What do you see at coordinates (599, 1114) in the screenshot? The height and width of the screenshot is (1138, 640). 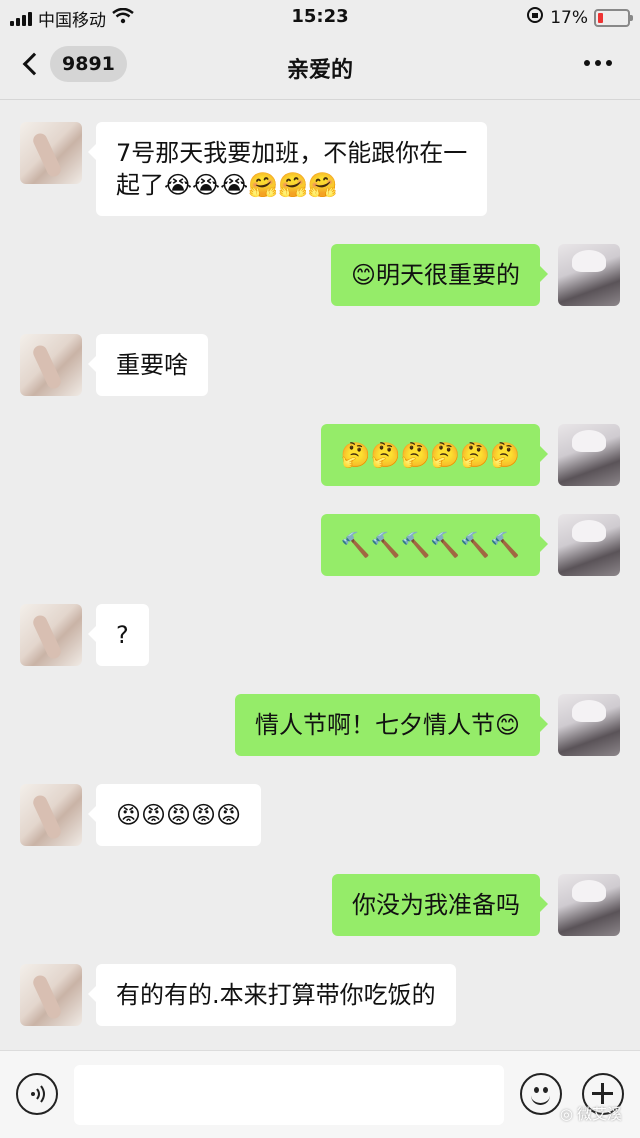 I see `watermark-text: 微艾溪` at bounding box center [599, 1114].